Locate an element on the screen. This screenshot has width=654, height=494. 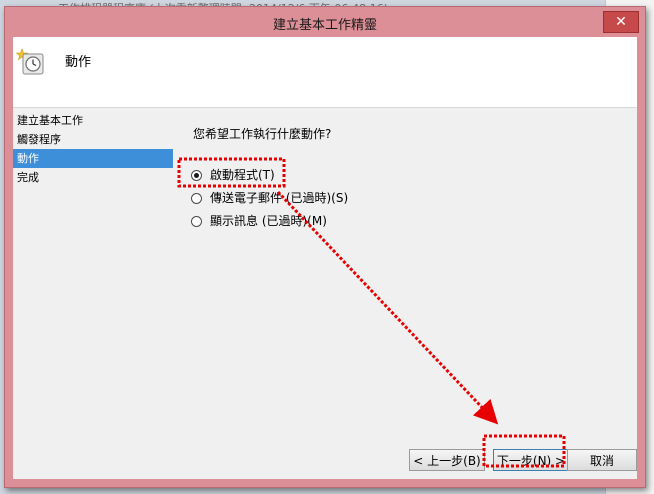
wizard-header: 動作 is located at coordinates (325, 72).